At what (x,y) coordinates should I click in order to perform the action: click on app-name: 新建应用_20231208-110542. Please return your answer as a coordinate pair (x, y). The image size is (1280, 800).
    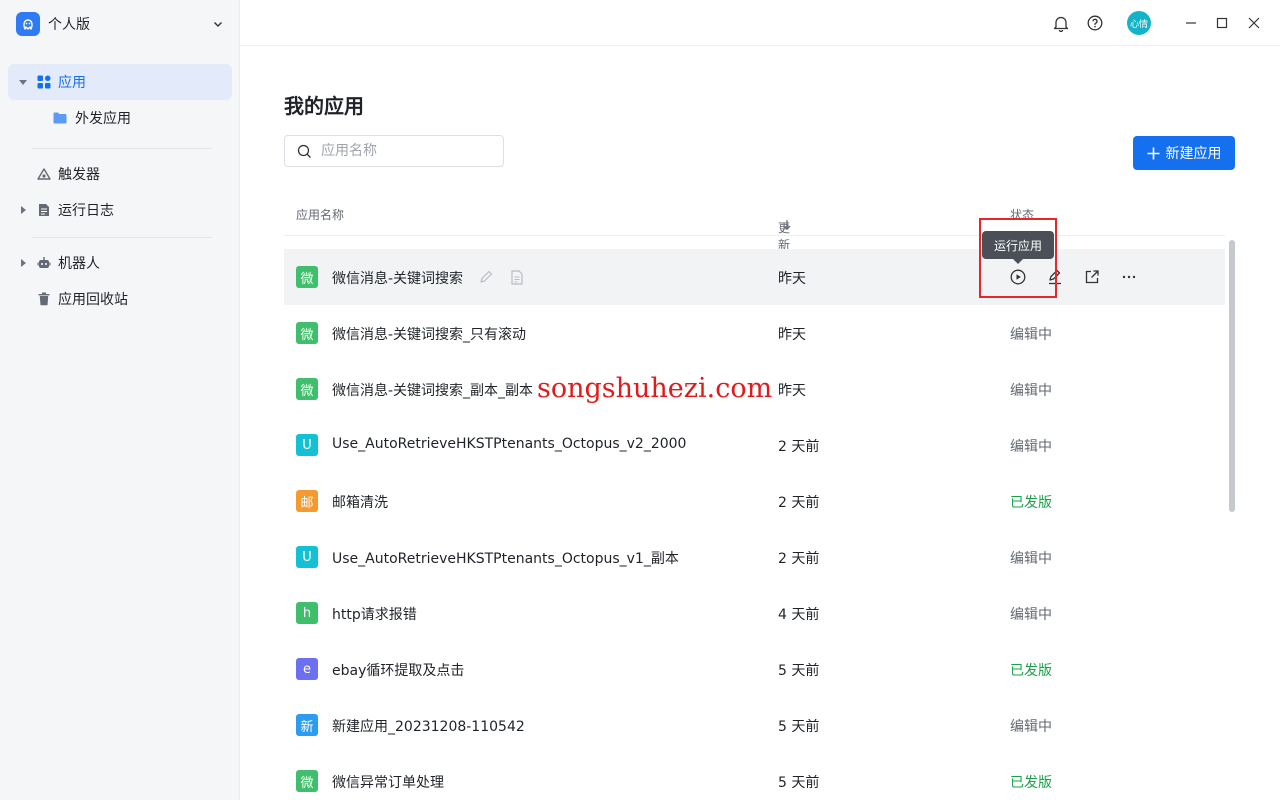
    Looking at the image, I should click on (428, 726).